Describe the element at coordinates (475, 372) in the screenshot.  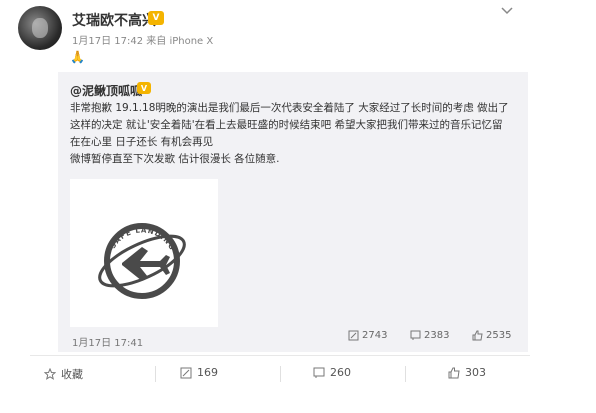
I see `like-count: 303` at that location.